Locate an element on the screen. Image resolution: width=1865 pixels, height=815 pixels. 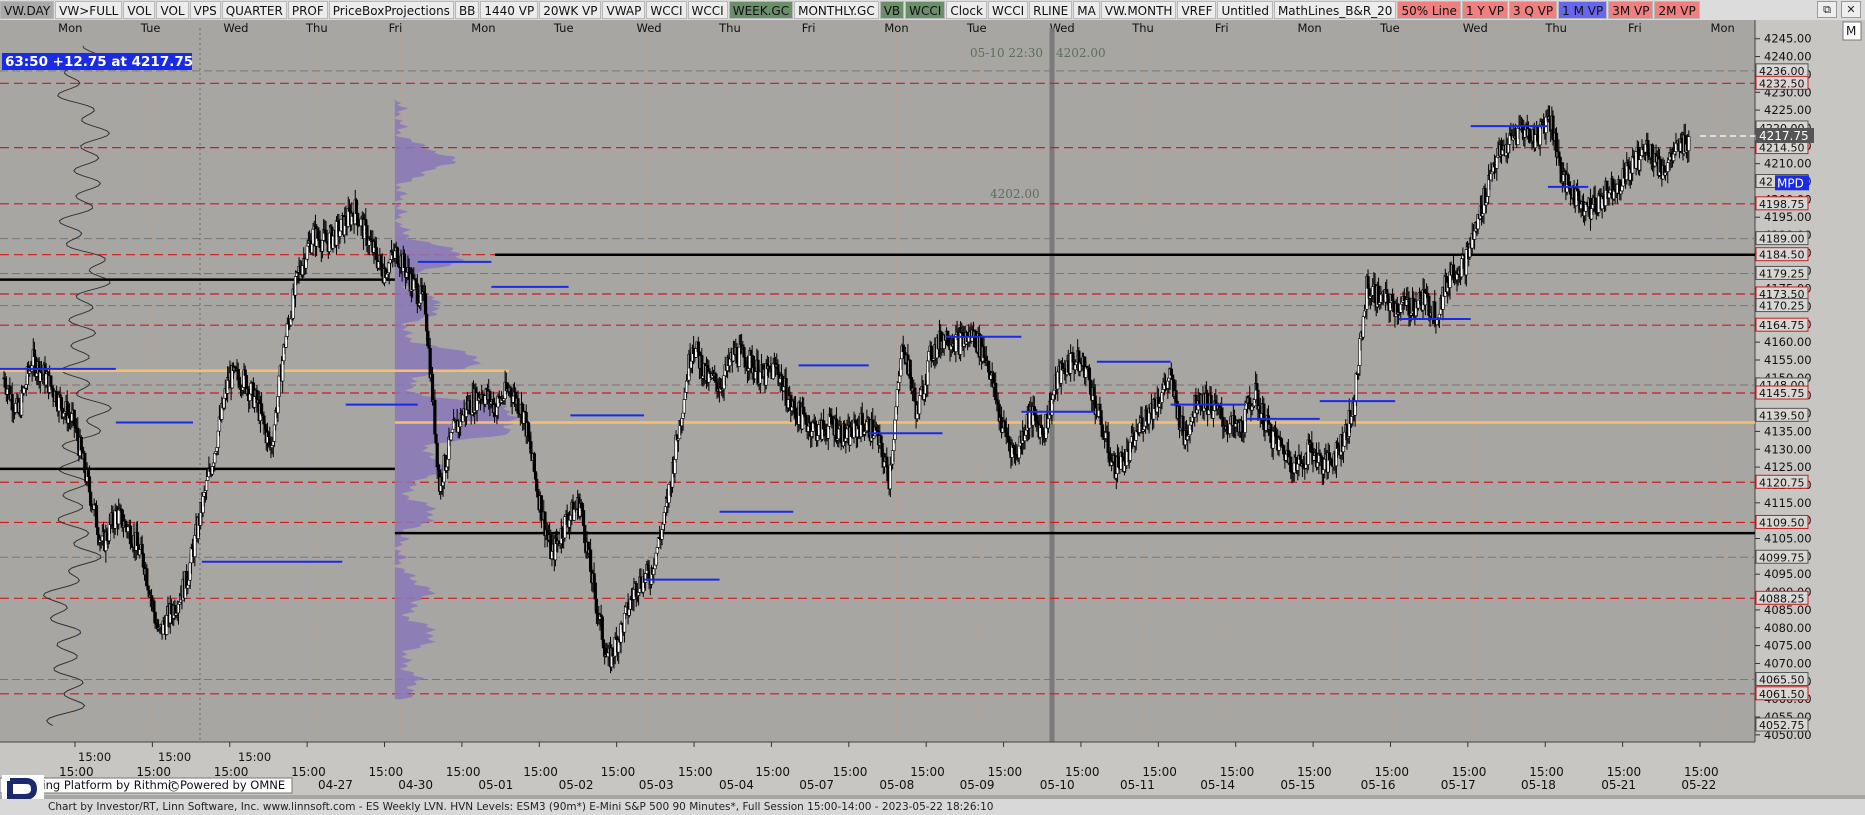
x-date-label: 05-22 is located at coordinates (1698, 785).